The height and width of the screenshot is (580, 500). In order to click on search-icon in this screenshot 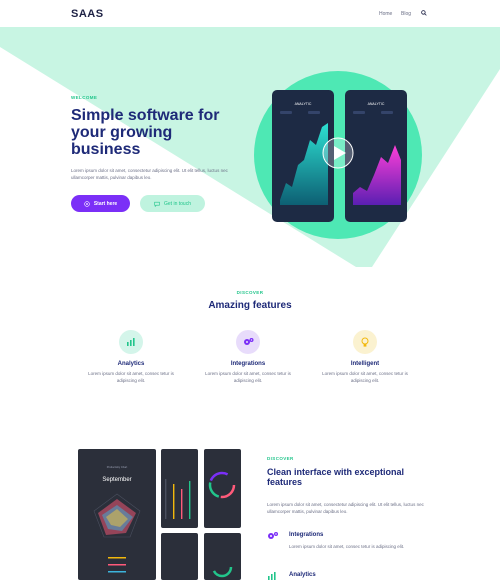, I will do `click(424, 13)`.